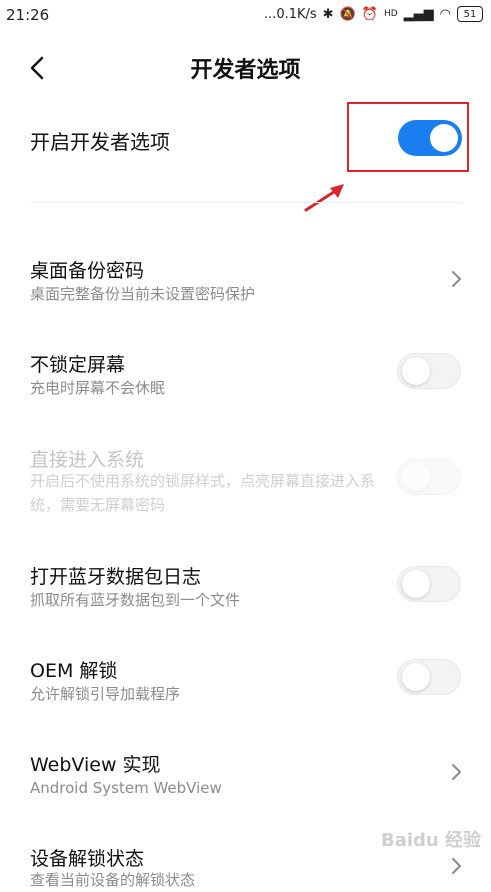 Image resolution: width=491 pixels, height=892 pixels. Describe the element at coordinates (245, 590) in the screenshot. I see `setting-bluetooth-hci-log: 打开蓝牙数据包日志 抓取所有蓝牙数据包到一个文件` at that location.